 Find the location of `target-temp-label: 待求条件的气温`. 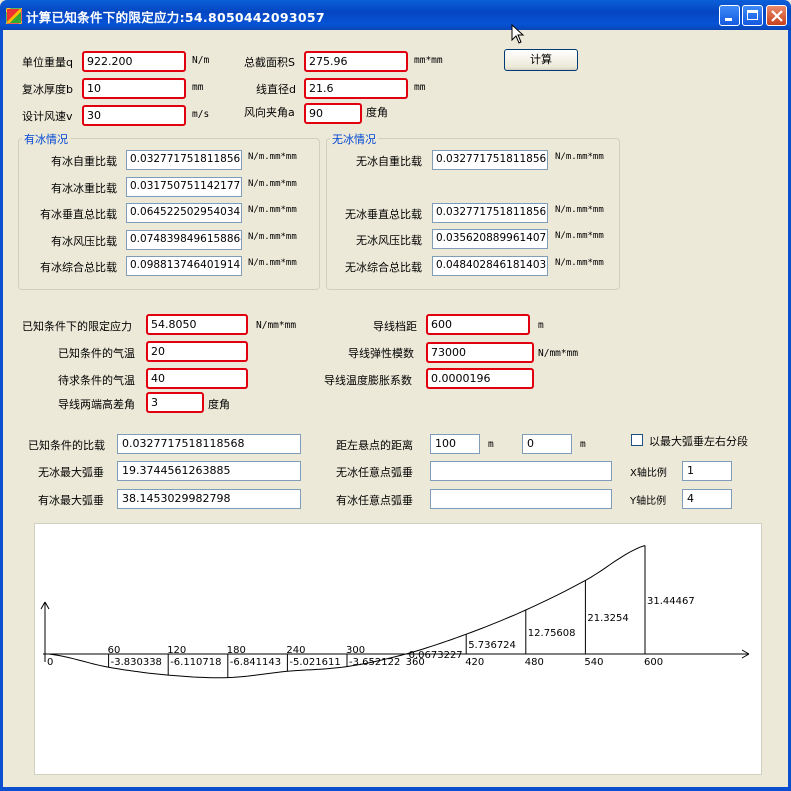

target-temp-label: 待求条件的气温 is located at coordinates (96, 380).